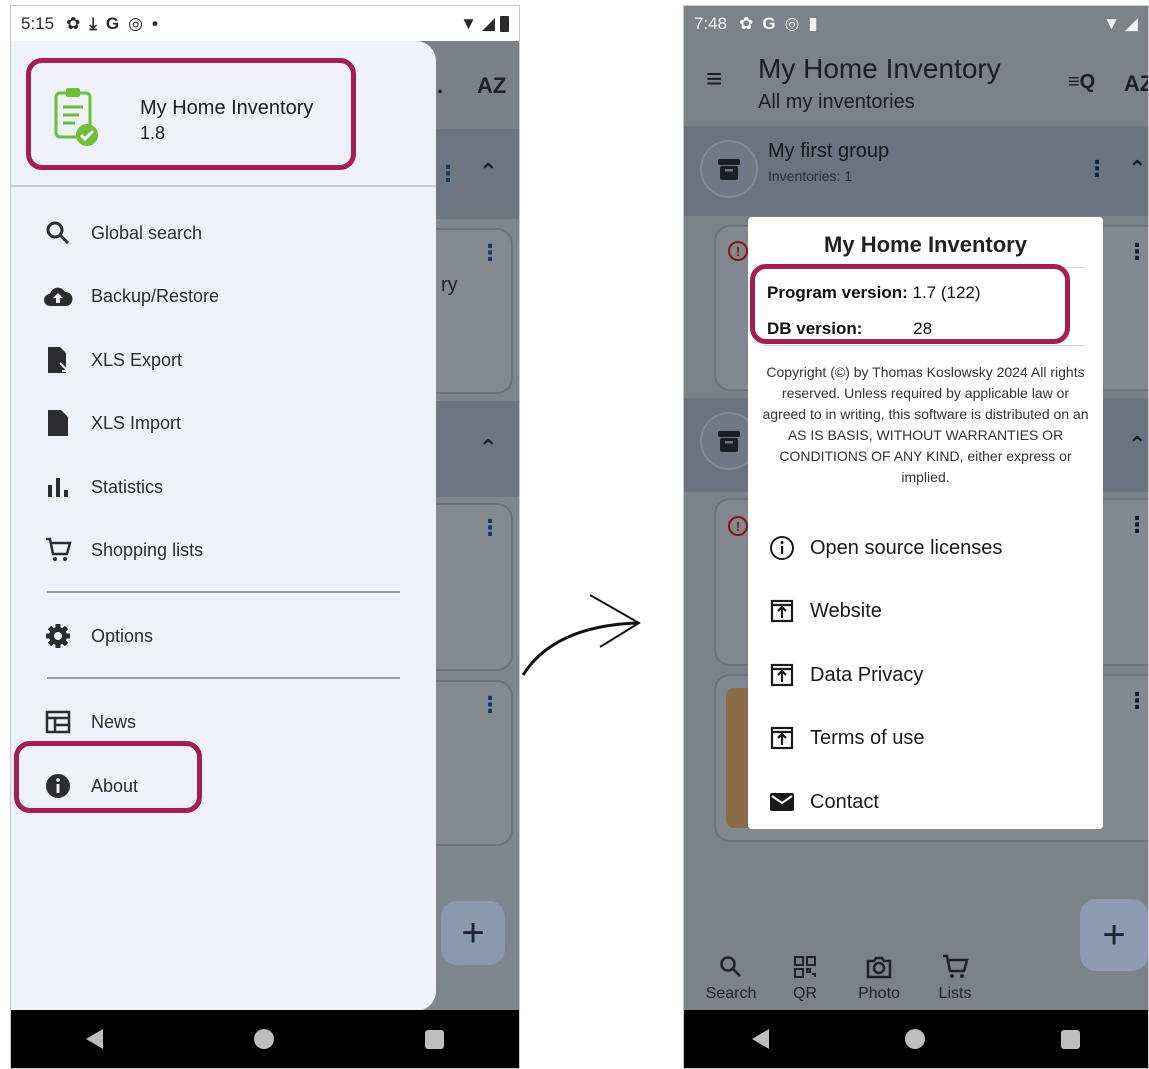  What do you see at coordinates (867, 737) in the screenshot?
I see `dialog-item-label: Terms of use` at bounding box center [867, 737].